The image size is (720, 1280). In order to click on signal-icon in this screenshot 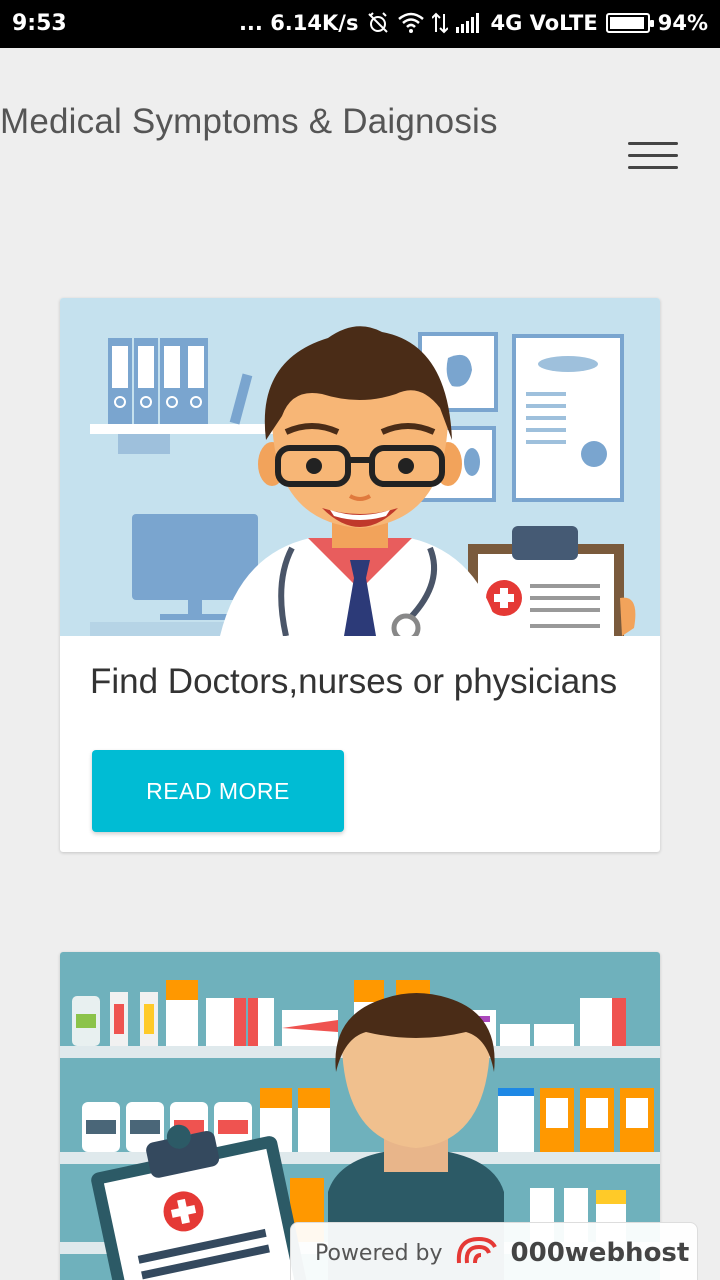, I will do `click(469, 23)`.